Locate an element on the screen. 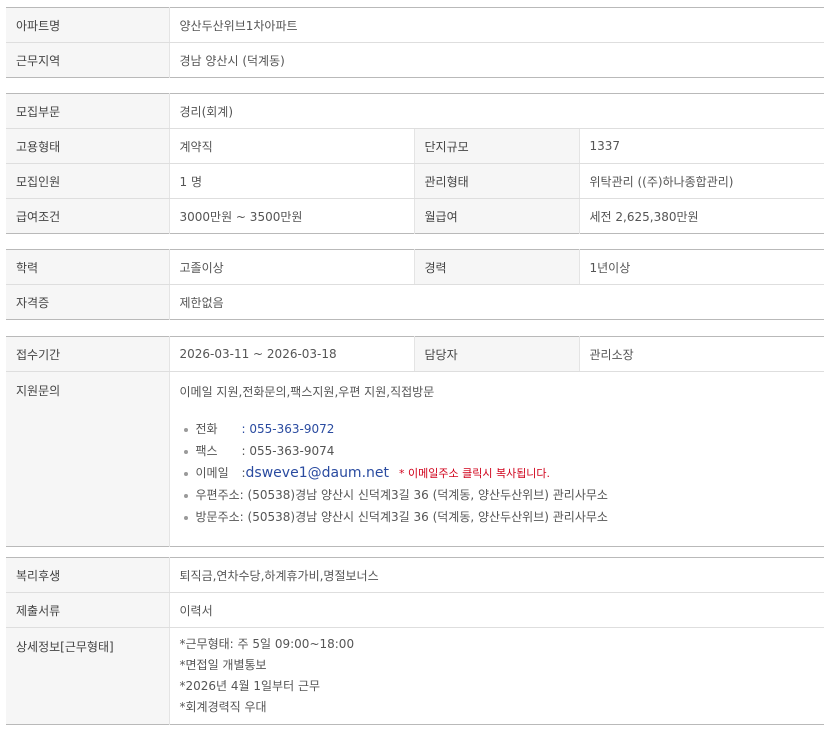 This screenshot has height=733, width=835. table-row: 복리후생 퇴직금,연차수당,하계휴가비,명절보너스 is located at coordinates (415, 575).